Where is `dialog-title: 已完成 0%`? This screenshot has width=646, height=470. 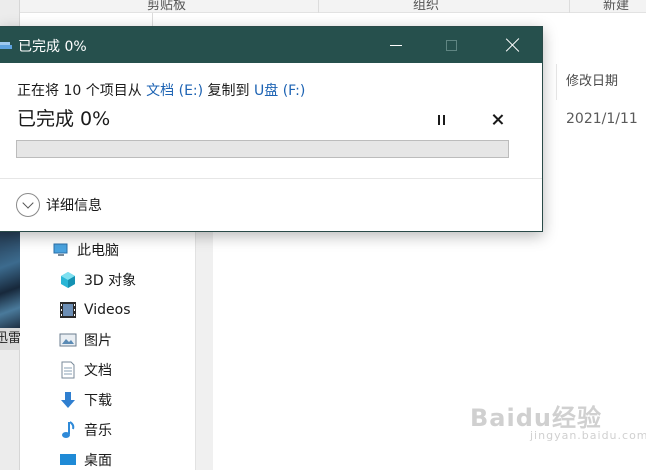 dialog-title: 已完成 0% is located at coordinates (52, 47).